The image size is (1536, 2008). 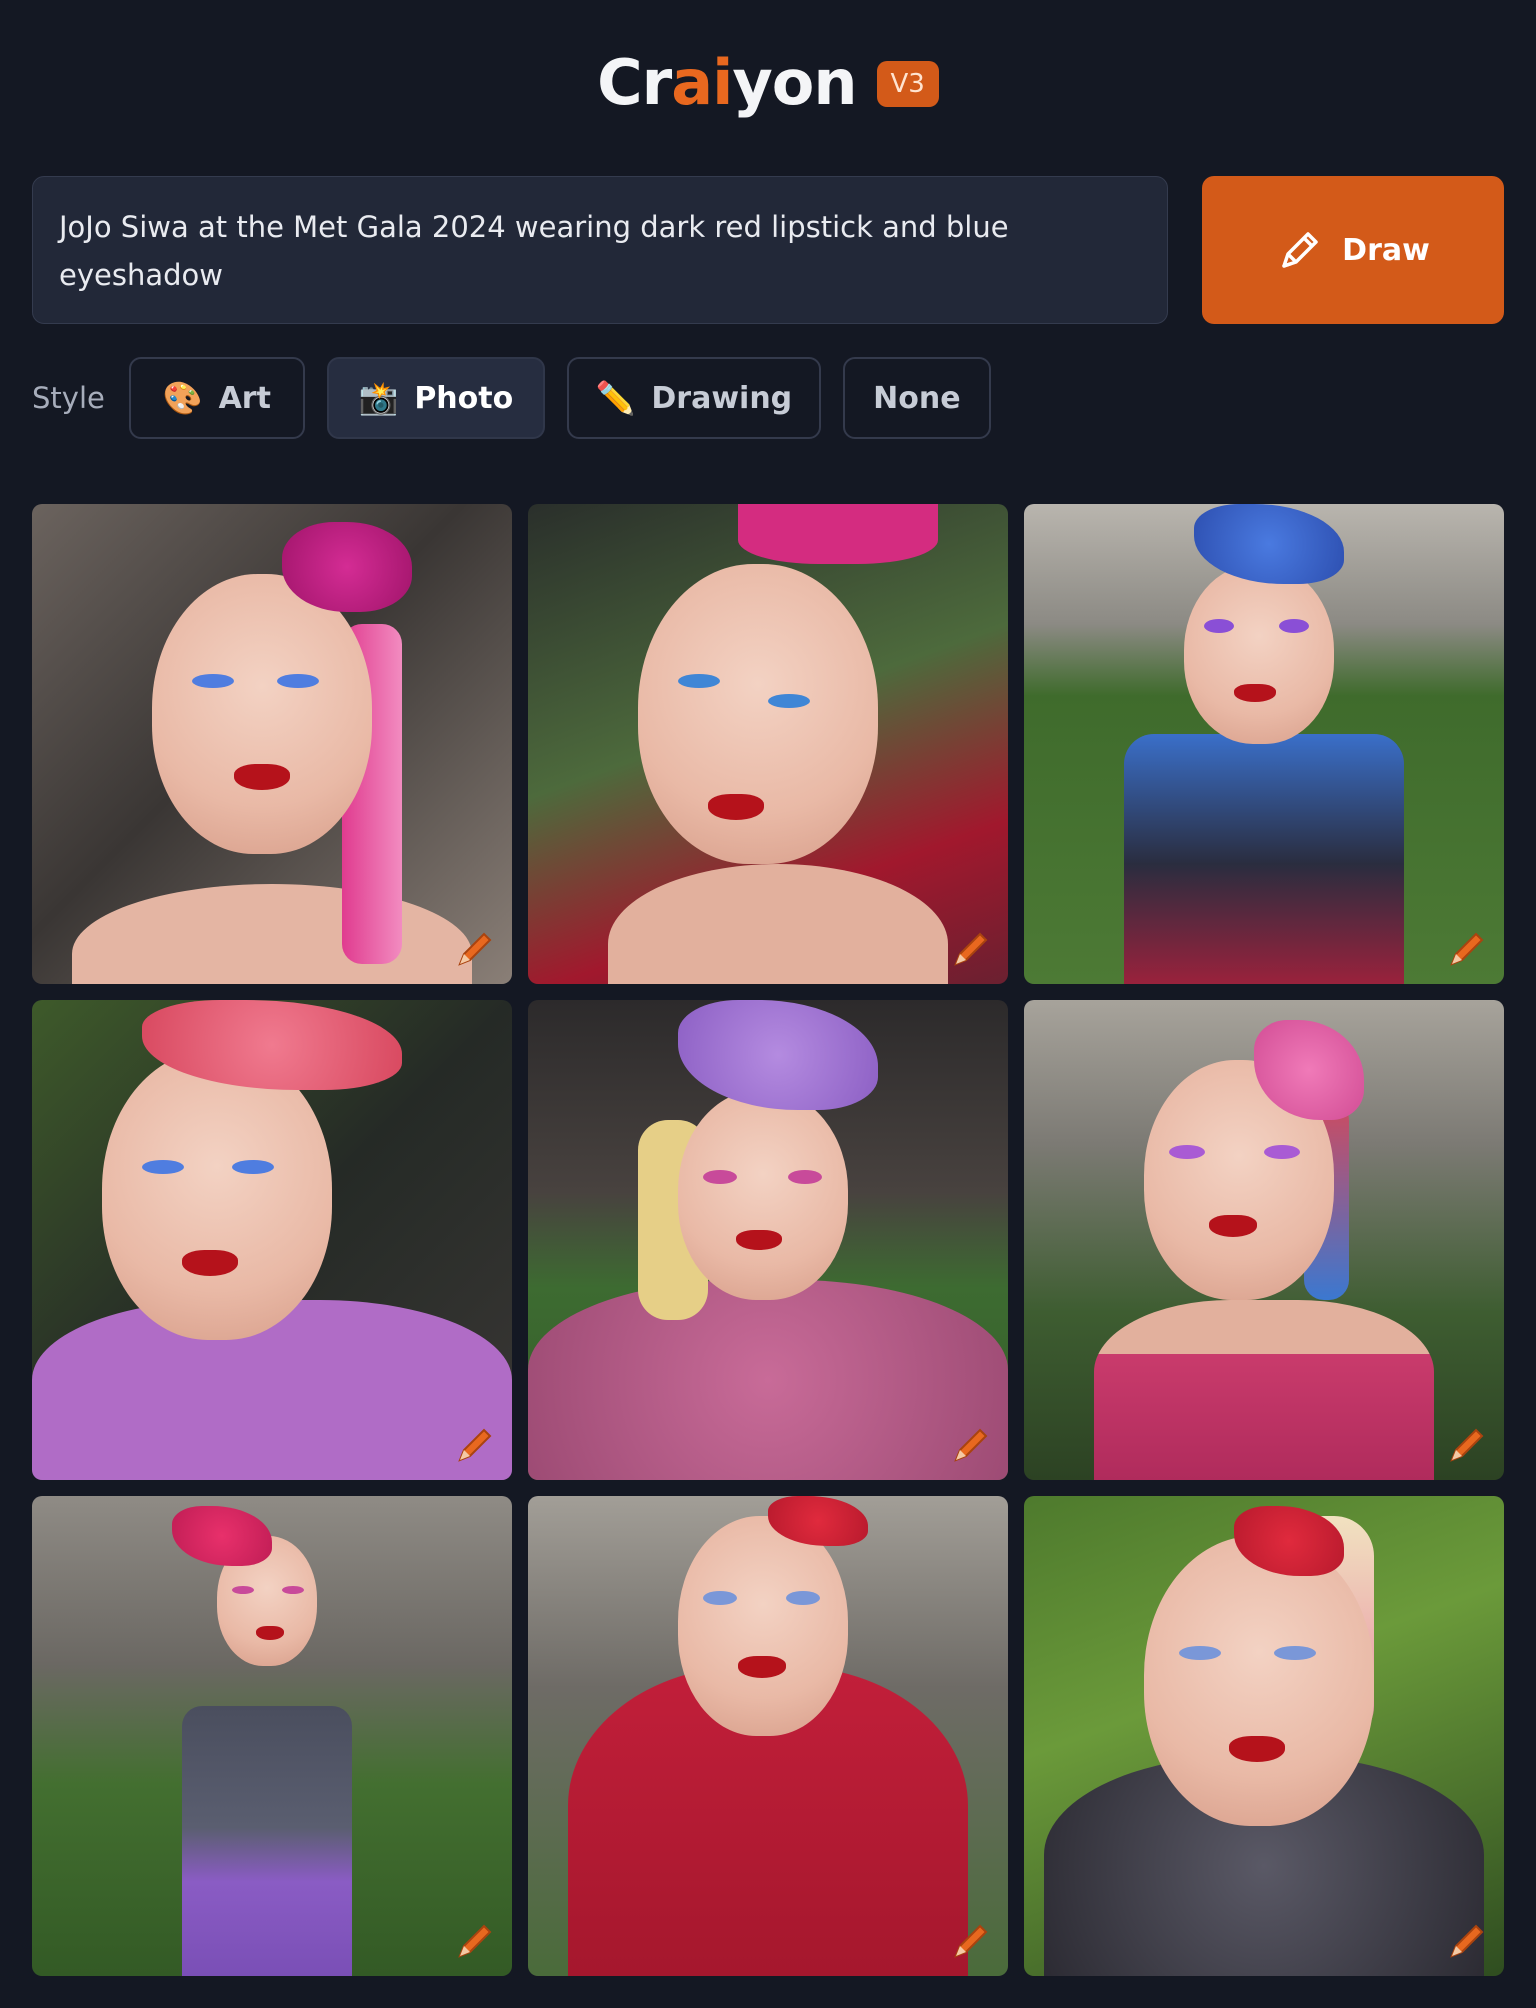 I want to click on draw-button: Draw, so click(x=1353, y=250).